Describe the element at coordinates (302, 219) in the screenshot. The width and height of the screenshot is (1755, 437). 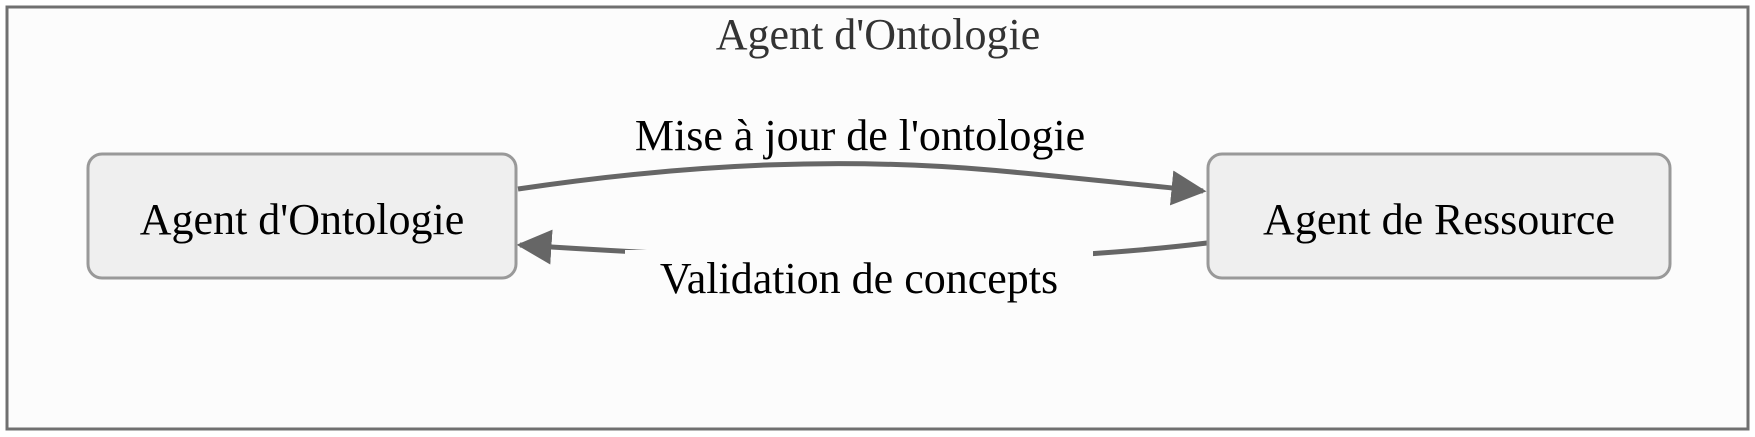
I see `node-agent-ontologie-label: Agent d'Ontologie` at that location.